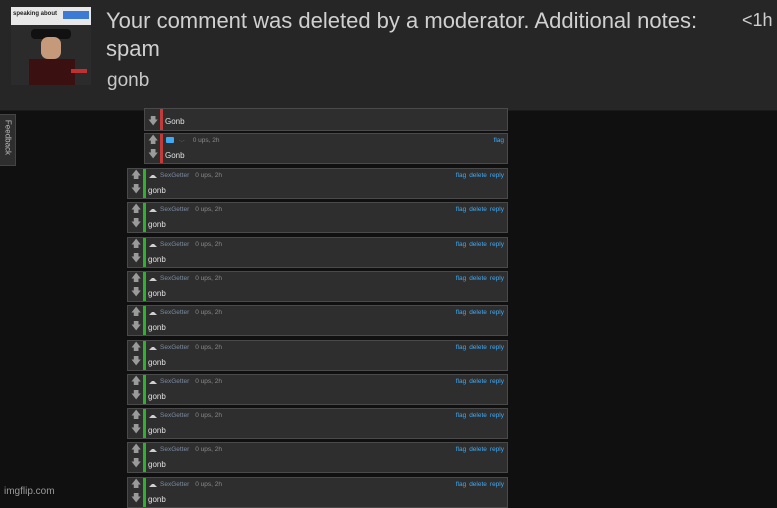  What do you see at coordinates (326, 119) in the screenshot?
I see `comment-row: 🡇 Gonb` at bounding box center [326, 119].